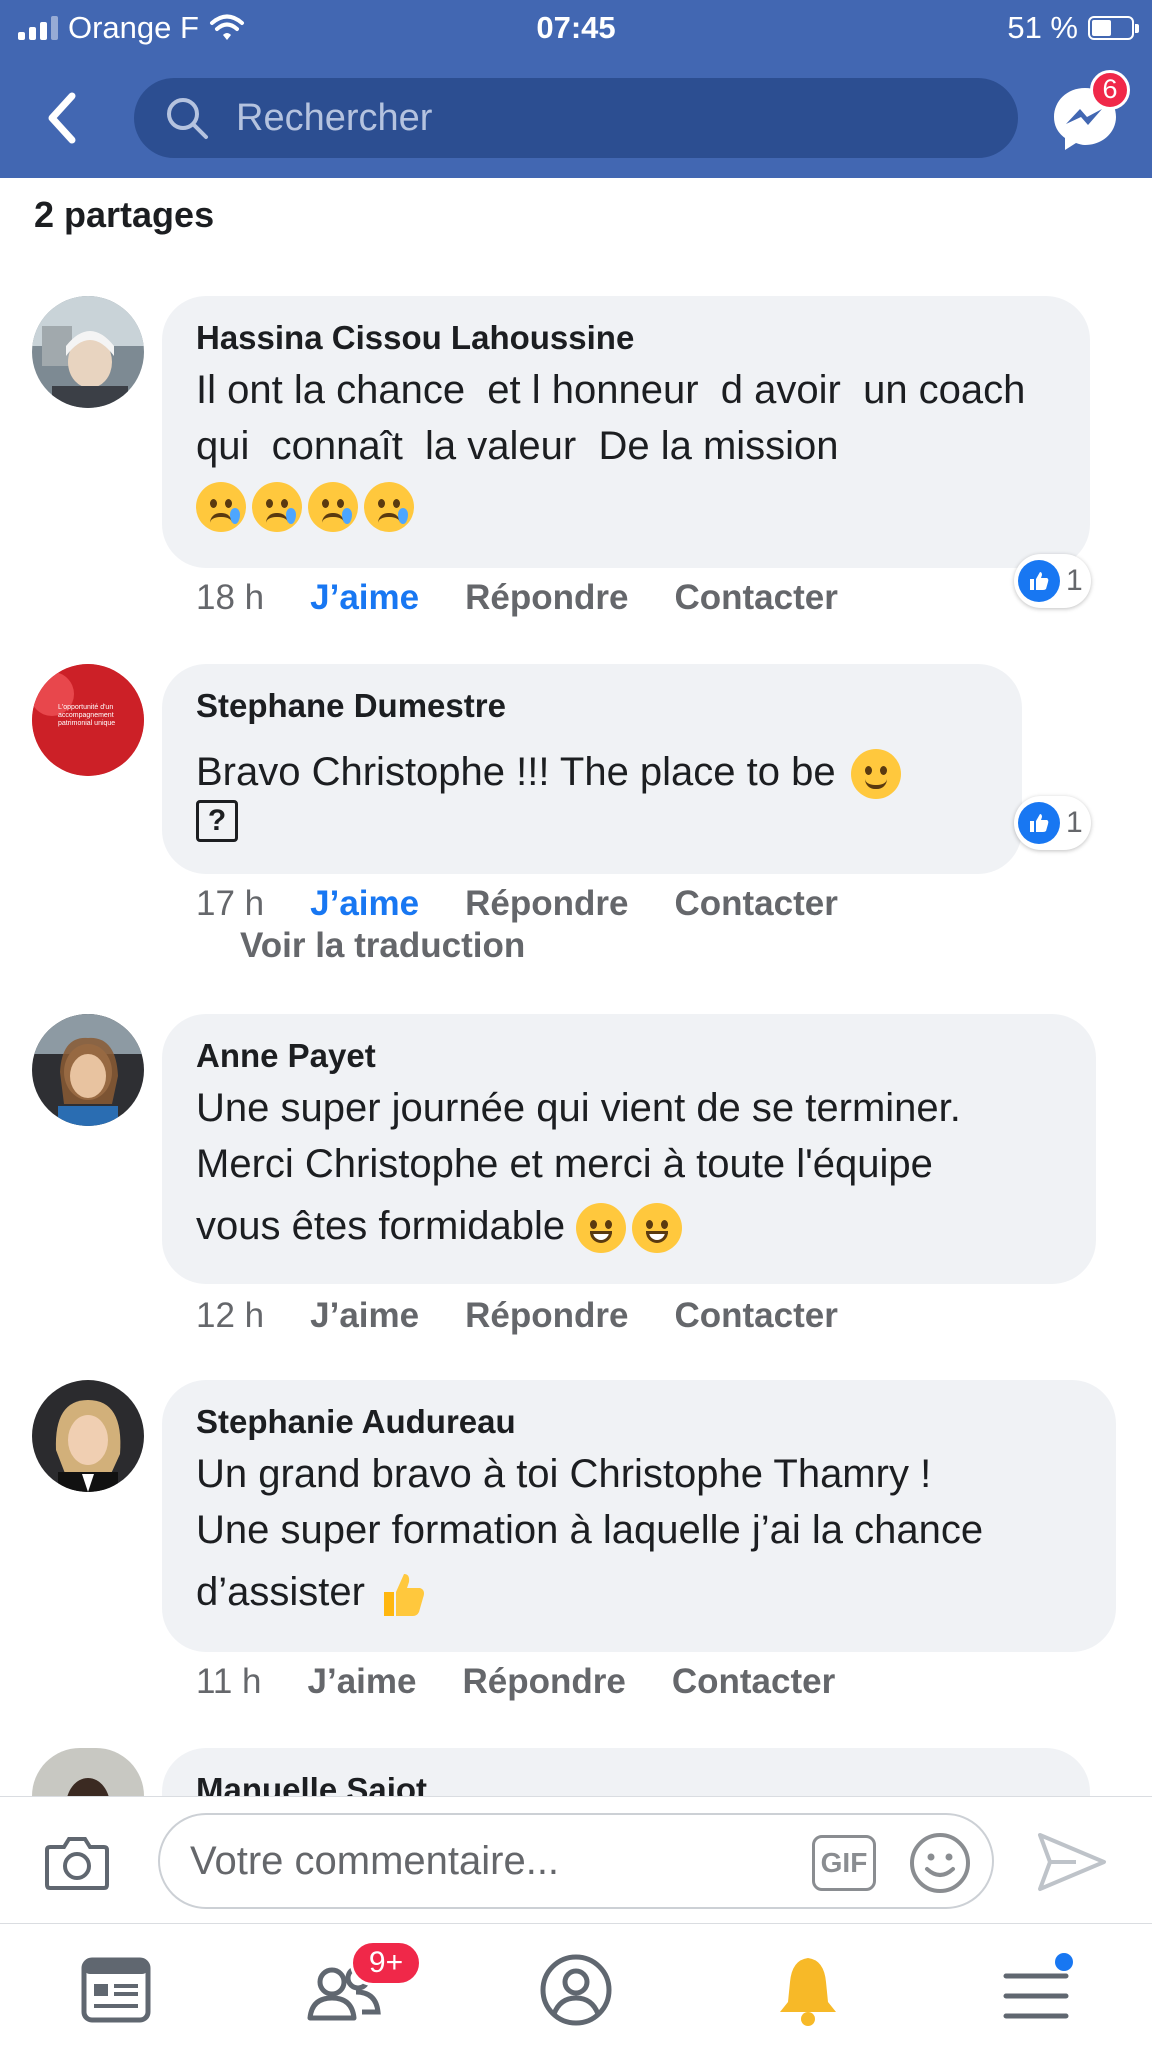  Describe the element at coordinates (124, 215) in the screenshot. I see `shares-count: 2 partages` at that location.